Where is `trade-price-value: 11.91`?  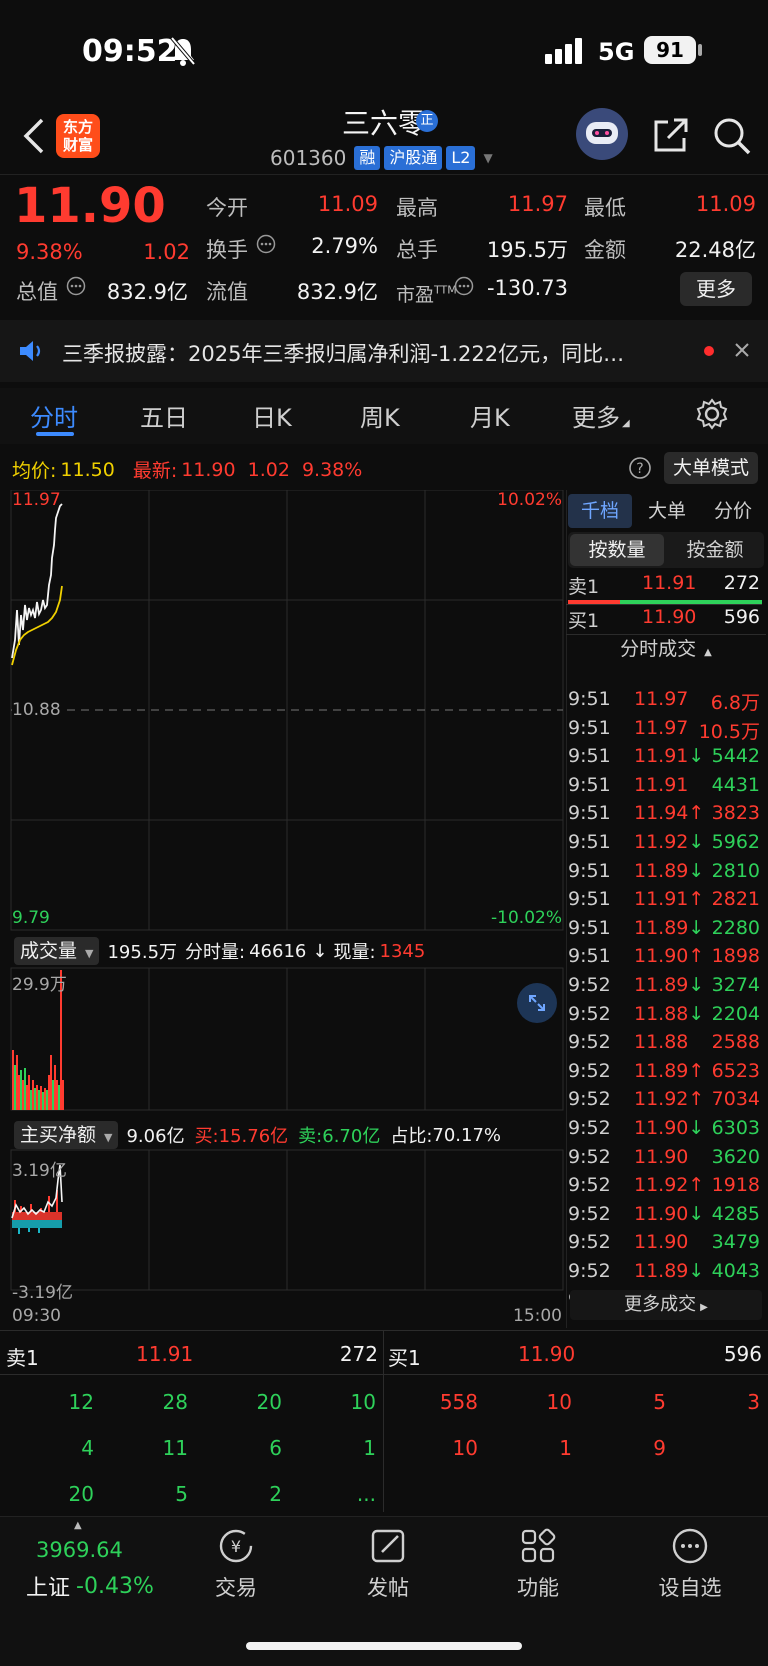
trade-price-value: 11.91 is located at coordinates (661, 756).